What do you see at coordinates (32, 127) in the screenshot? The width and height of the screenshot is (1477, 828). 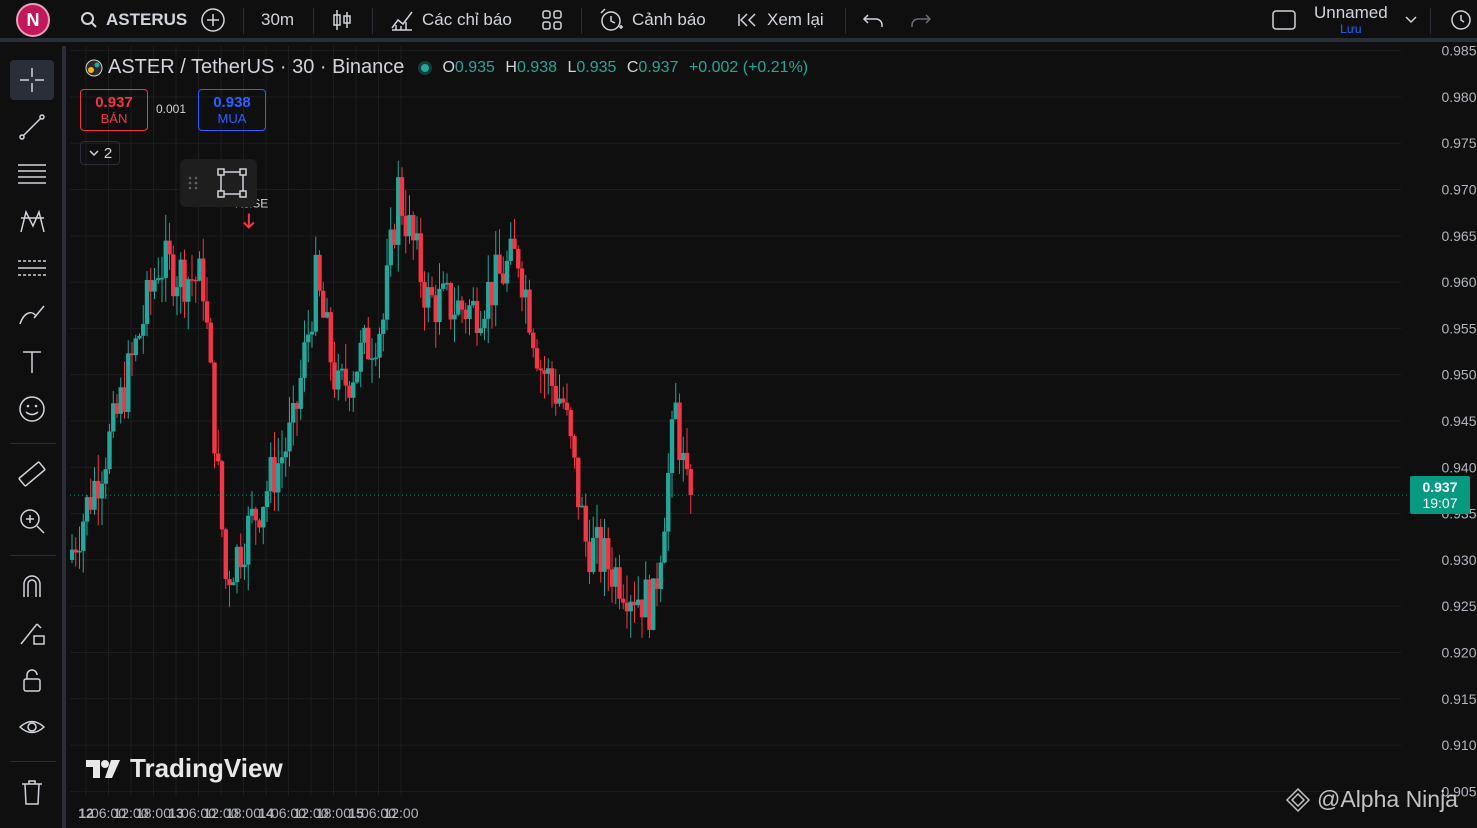 I see `trendline-tool` at bounding box center [32, 127].